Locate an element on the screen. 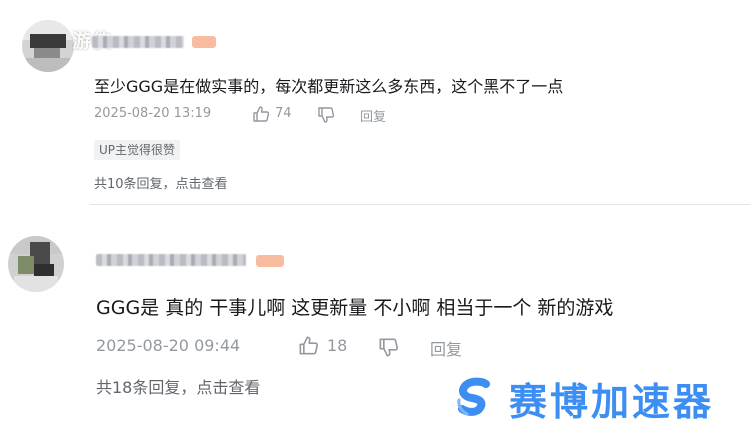  brand-watermark: 赛博加速器 is located at coordinates (581, 398).